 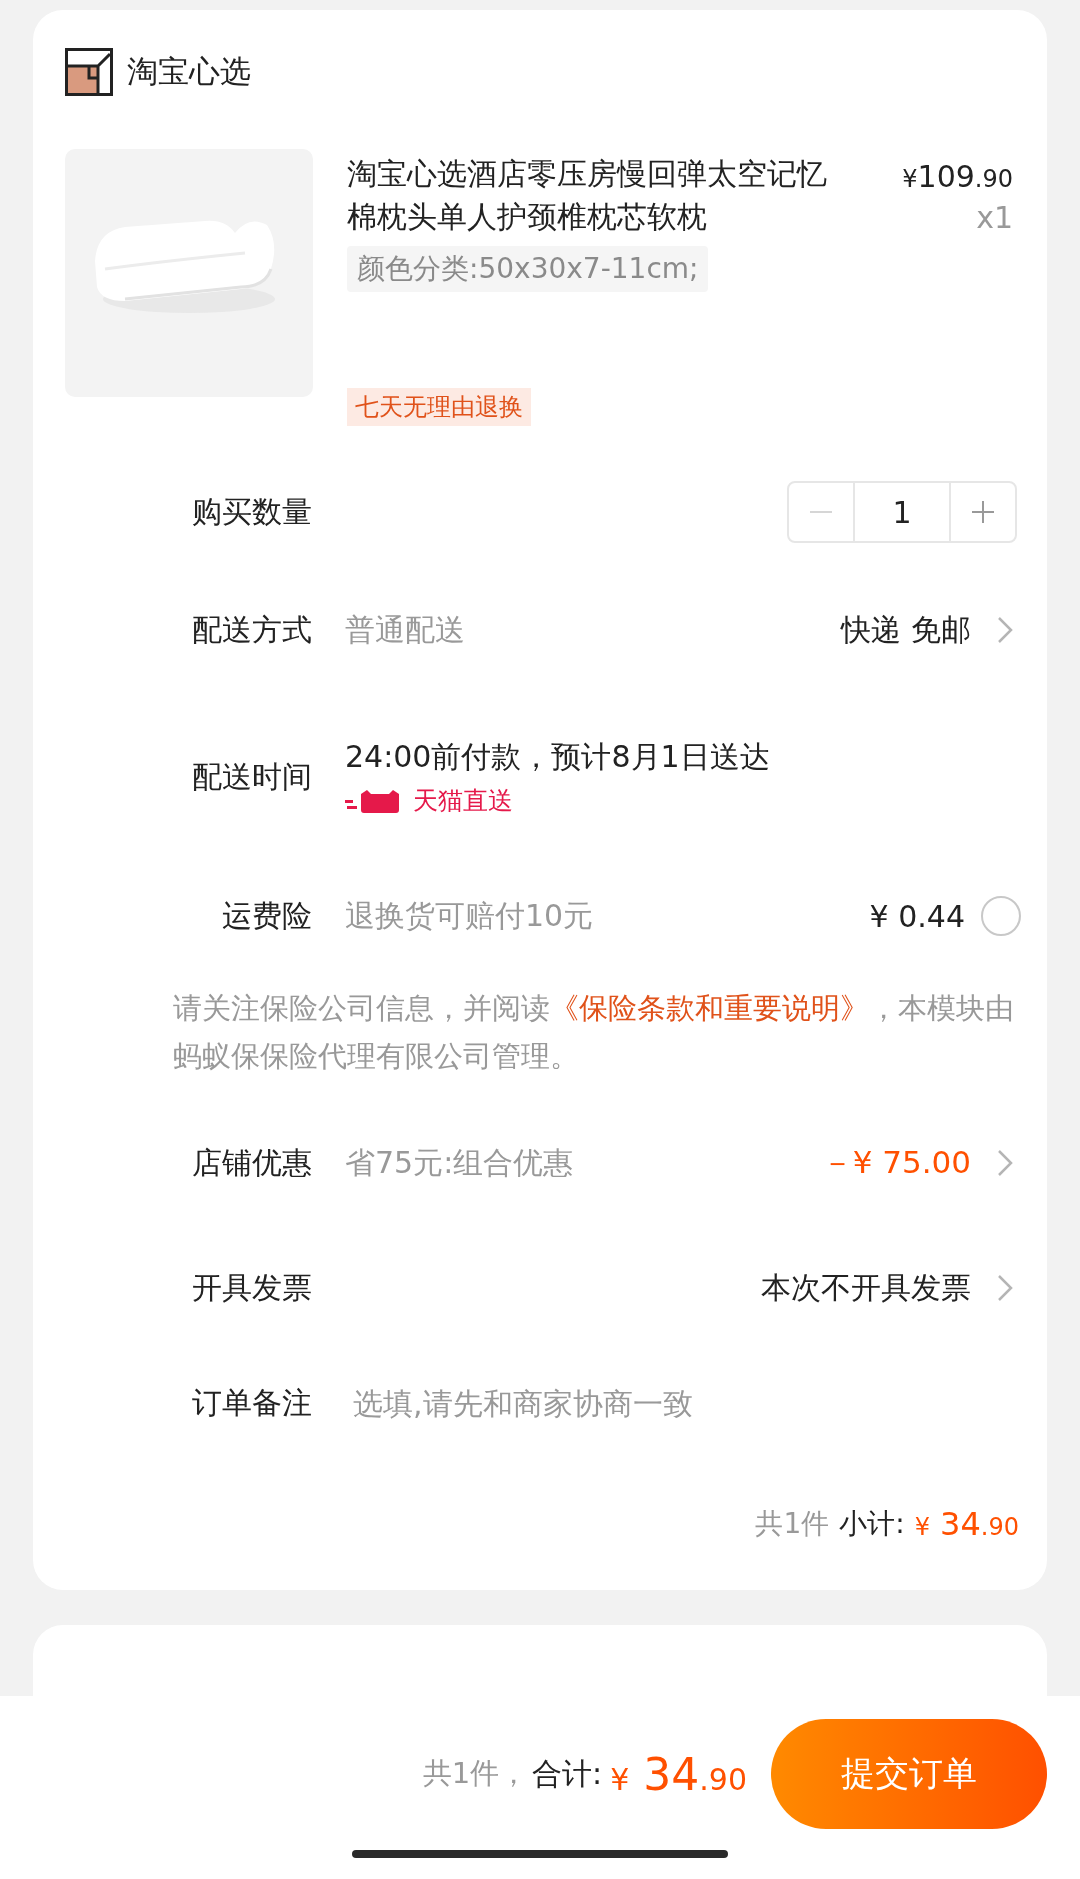 What do you see at coordinates (251, 776) in the screenshot?
I see `field-label: 配送时间` at bounding box center [251, 776].